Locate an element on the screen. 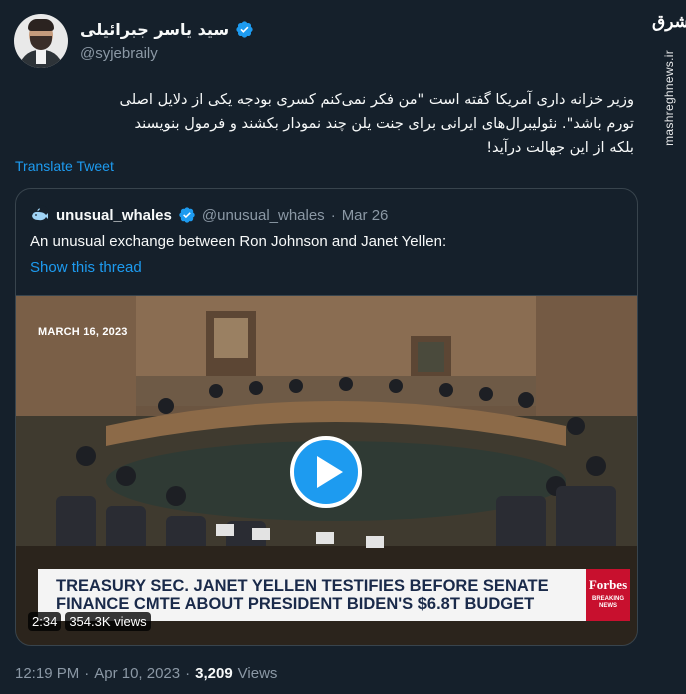  play-icon is located at coordinates (329, 472).